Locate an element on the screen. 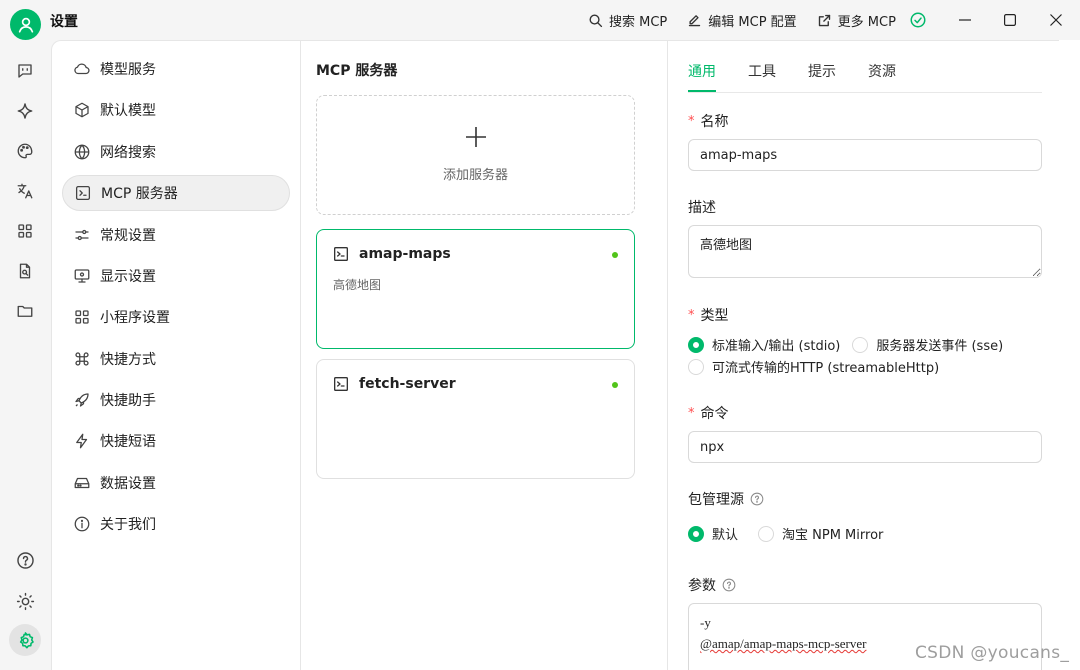 This screenshot has height=670, width=1080. type-radio-group: 标准输入/输出 (stdio) 服务器发送事件 (sse) is located at coordinates (851, 344).